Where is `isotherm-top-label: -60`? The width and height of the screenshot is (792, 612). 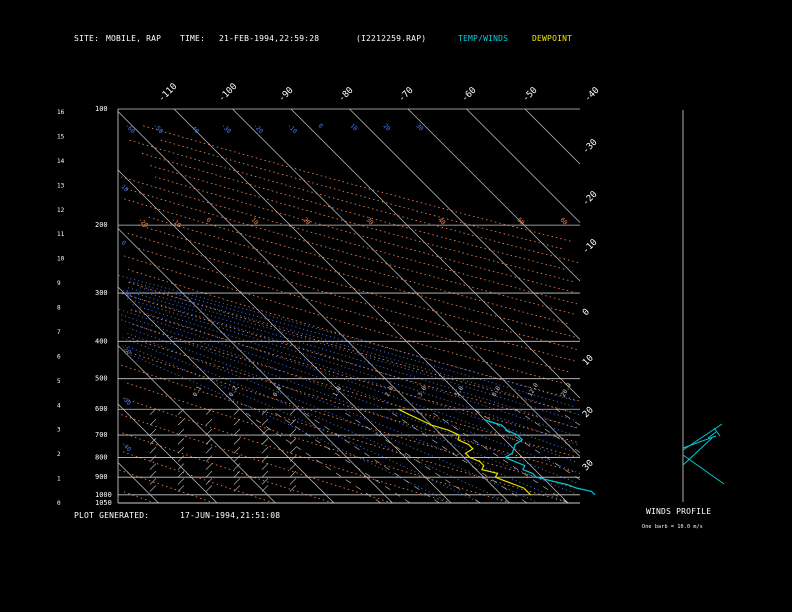 isotherm-top-label: -60 is located at coordinates (469, 95).